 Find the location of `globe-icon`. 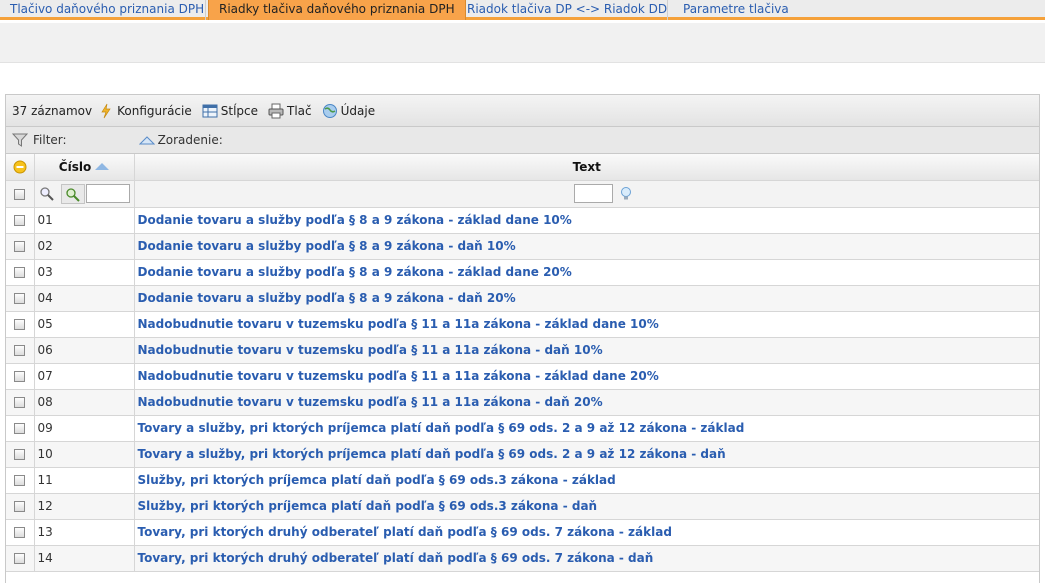

globe-icon is located at coordinates (330, 111).